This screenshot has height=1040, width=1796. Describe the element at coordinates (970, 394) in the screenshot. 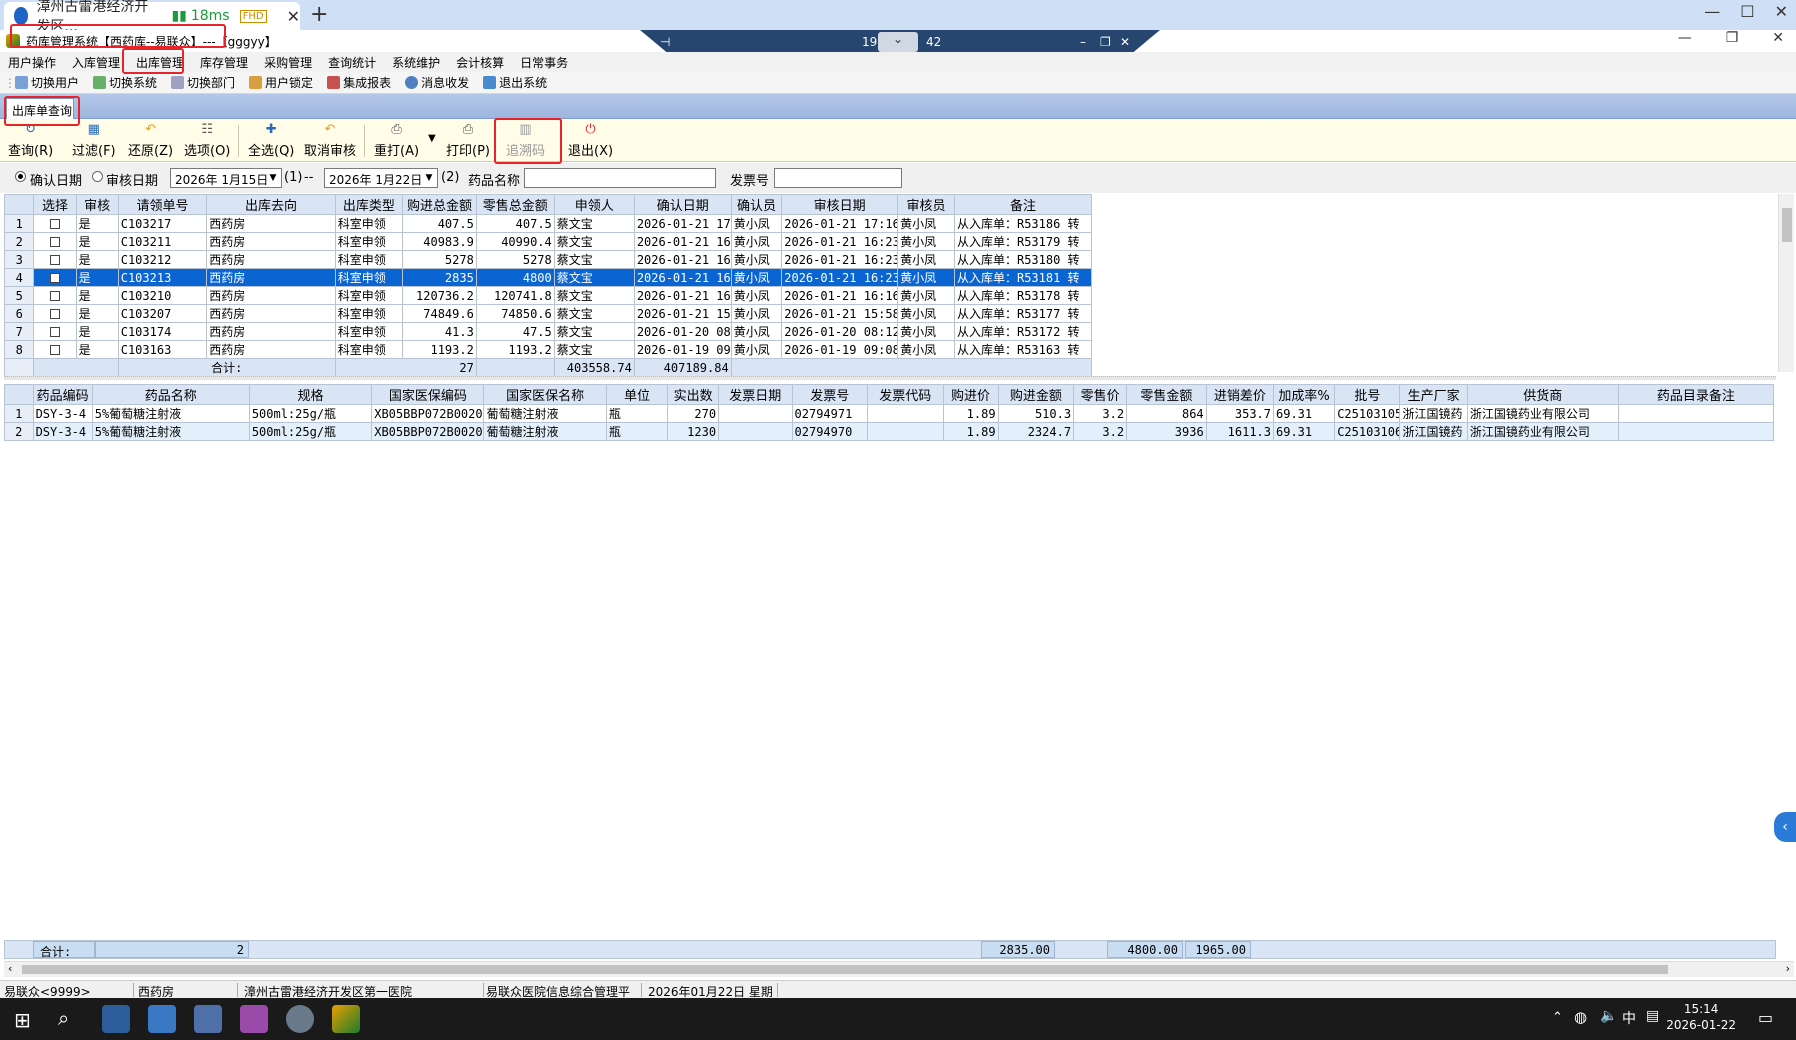

I see `column-header: 购进价` at that location.